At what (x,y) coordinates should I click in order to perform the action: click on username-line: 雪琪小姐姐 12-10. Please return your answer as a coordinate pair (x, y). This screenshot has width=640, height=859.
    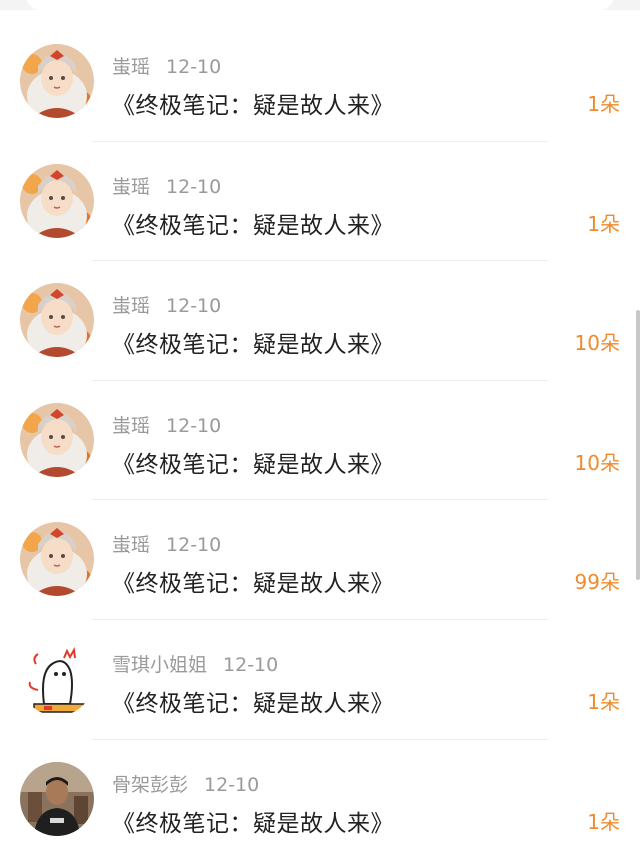
    Looking at the image, I should click on (195, 663).